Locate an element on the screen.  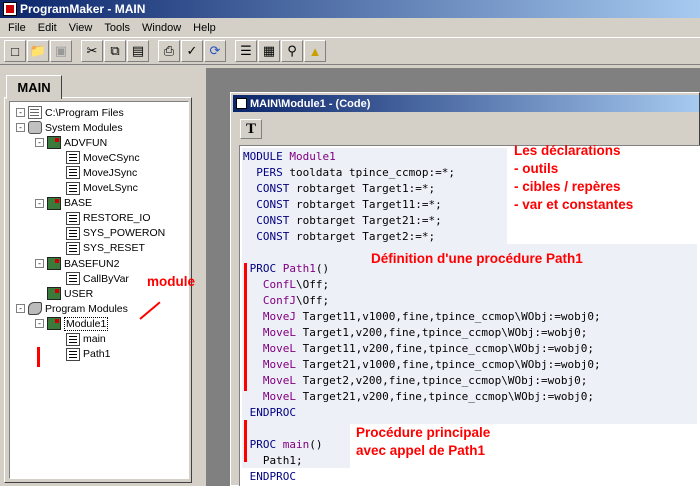
tree-item-module1: - Module1 is located at coordinates (72, 323).